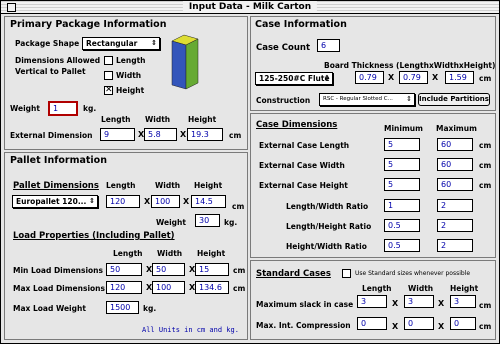 This screenshot has width=500, height=344. Describe the element at coordinates (235, 135) in the screenshot. I see `ext-unit: cm` at that location.